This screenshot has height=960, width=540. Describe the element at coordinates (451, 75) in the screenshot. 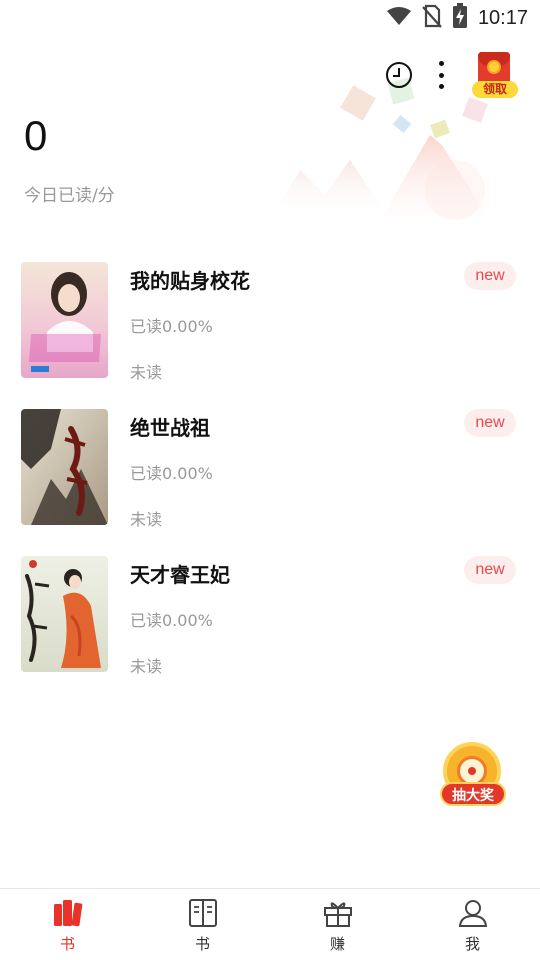

I see `header-actions: 领取` at that location.